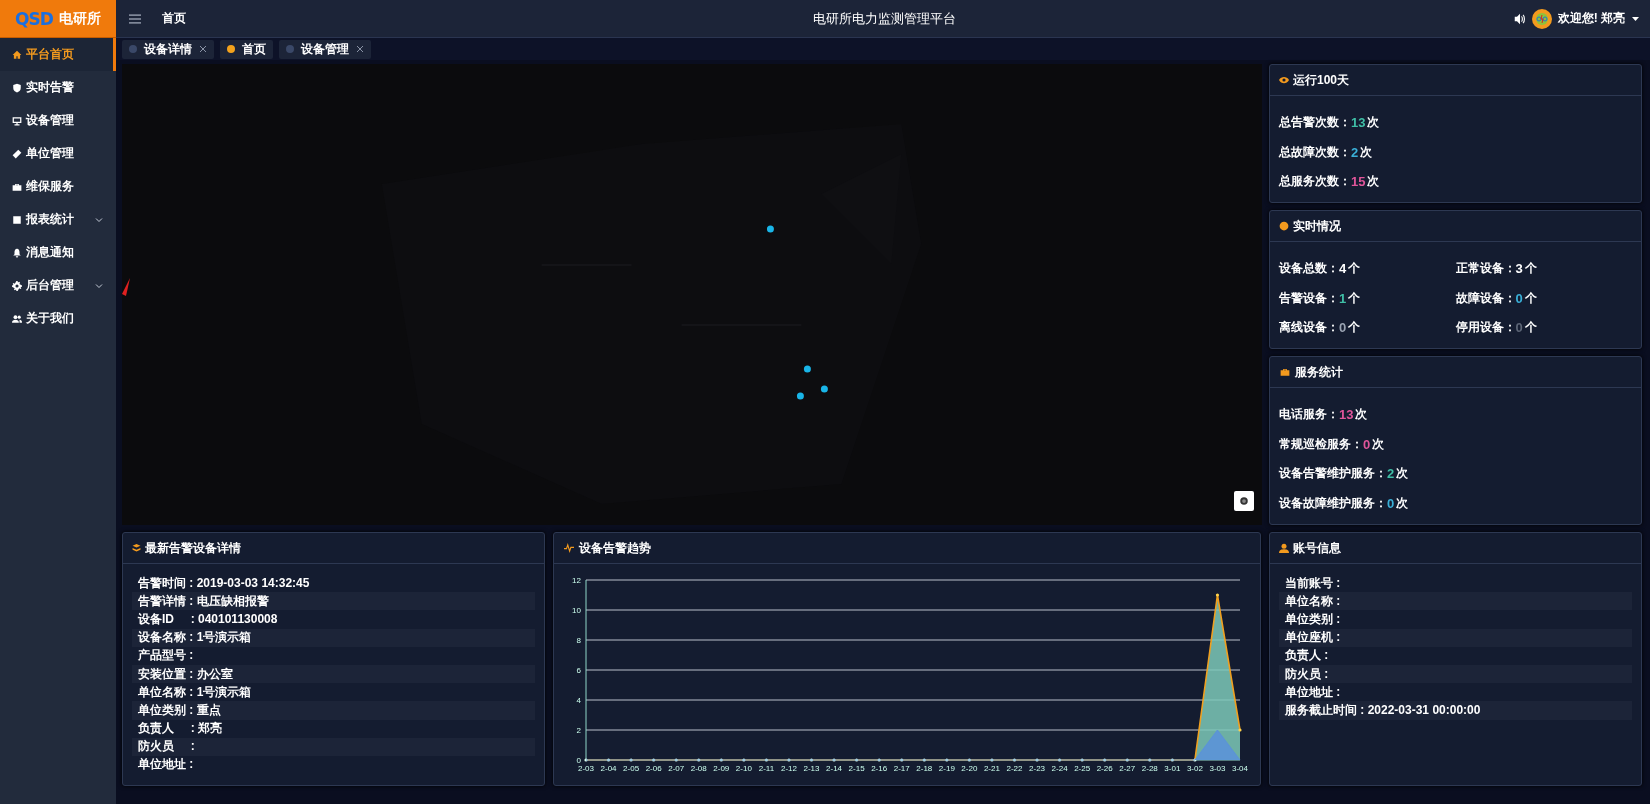 This screenshot has width=1650, height=804. What do you see at coordinates (631, 768) in the screenshot?
I see `axis-label: 2-05` at bounding box center [631, 768].